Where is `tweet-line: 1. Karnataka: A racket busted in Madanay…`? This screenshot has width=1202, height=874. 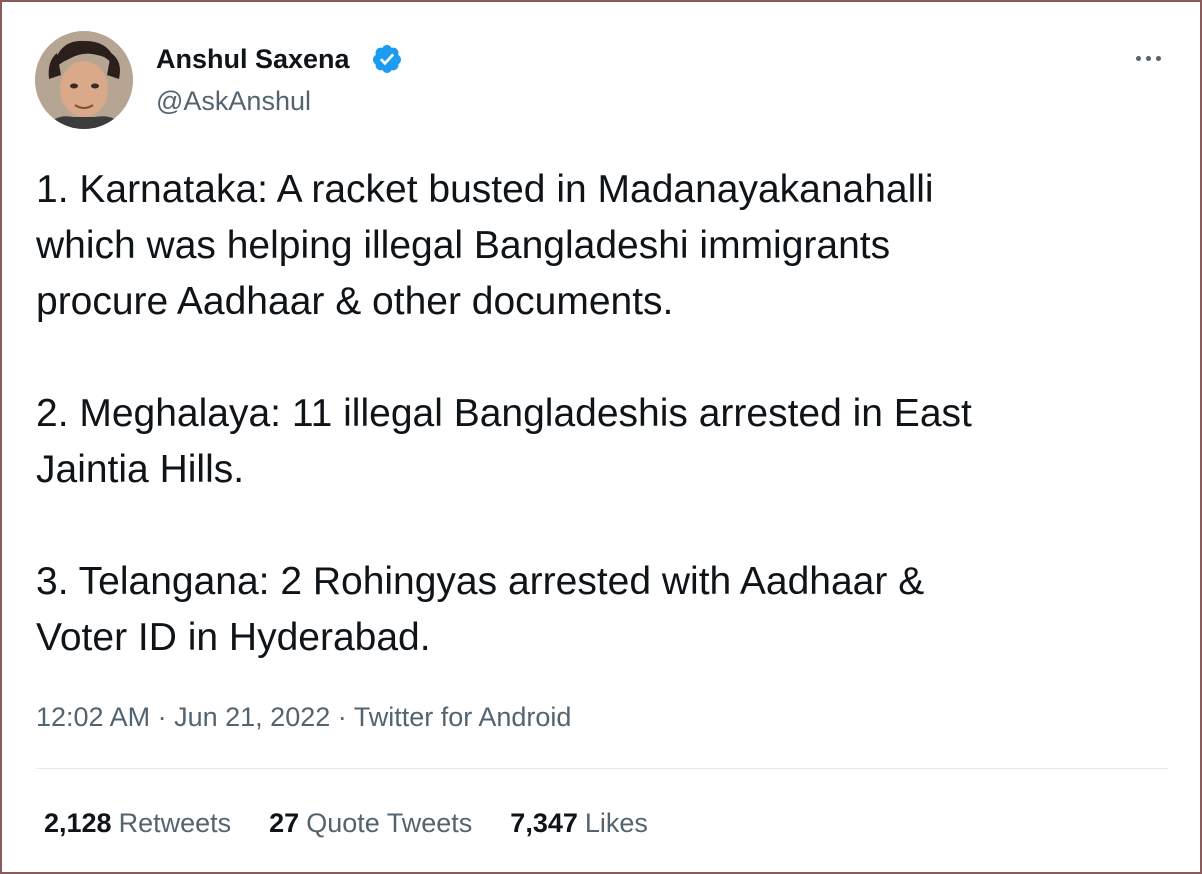
tweet-line: 1. Karnataka: A racket busted in Madanay… is located at coordinates (485, 189).